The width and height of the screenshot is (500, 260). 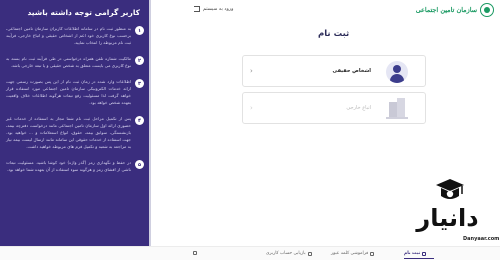 I want to click on nav-forgot-password: فراموشی کلمه عبور, so click(x=353, y=253).